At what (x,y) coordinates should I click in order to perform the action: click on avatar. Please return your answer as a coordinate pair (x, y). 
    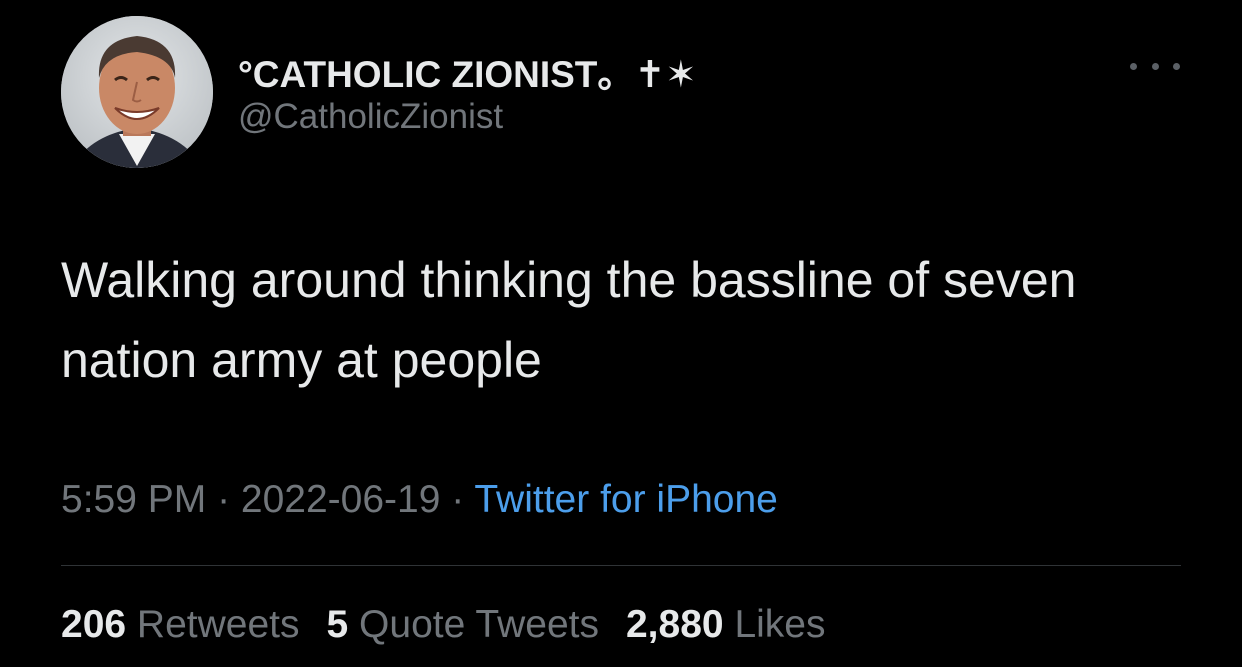
    Looking at the image, I should click on (137, 92).